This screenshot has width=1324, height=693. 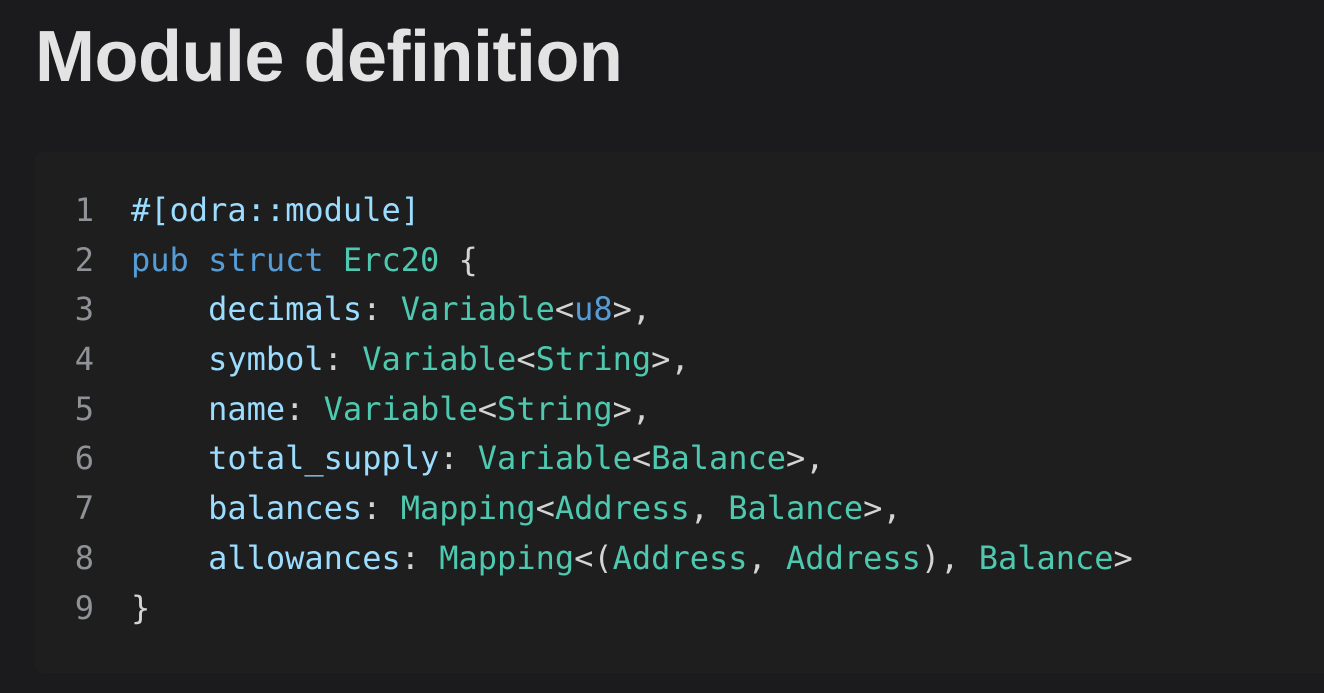 I want to click on line-code: name: Variable<String>,, so click(x=391, y=410).